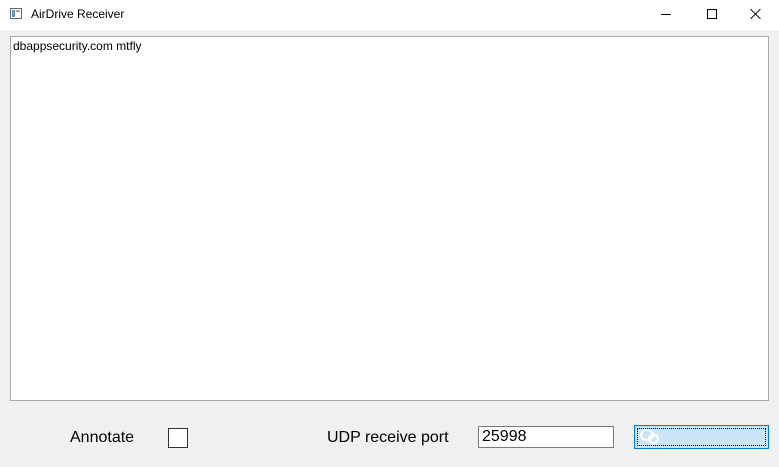 Image resolution: width=779 pixels, height=467 pixels. Describe the element at coordinates (178, 438) in the screenshot. I see `annotate-checkbox` at that location.